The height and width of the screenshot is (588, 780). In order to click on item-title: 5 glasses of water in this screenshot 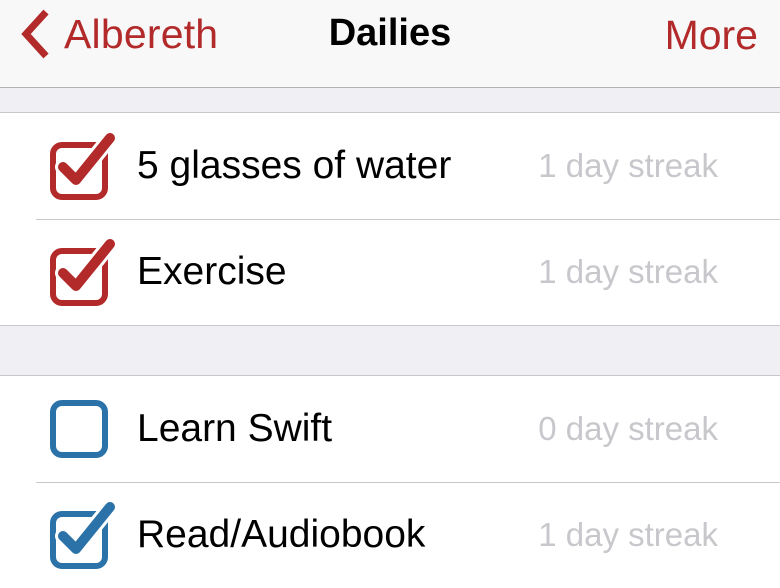, I will do `click(294, 165)`.